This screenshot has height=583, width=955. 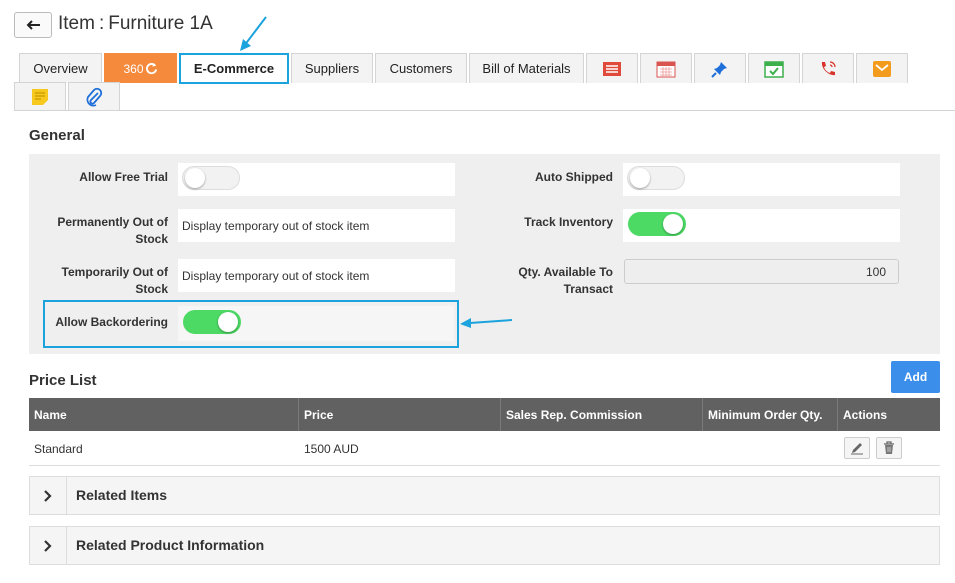 I want to click on page-title: Item: Furniture 1A, so click(x=135, y=24).